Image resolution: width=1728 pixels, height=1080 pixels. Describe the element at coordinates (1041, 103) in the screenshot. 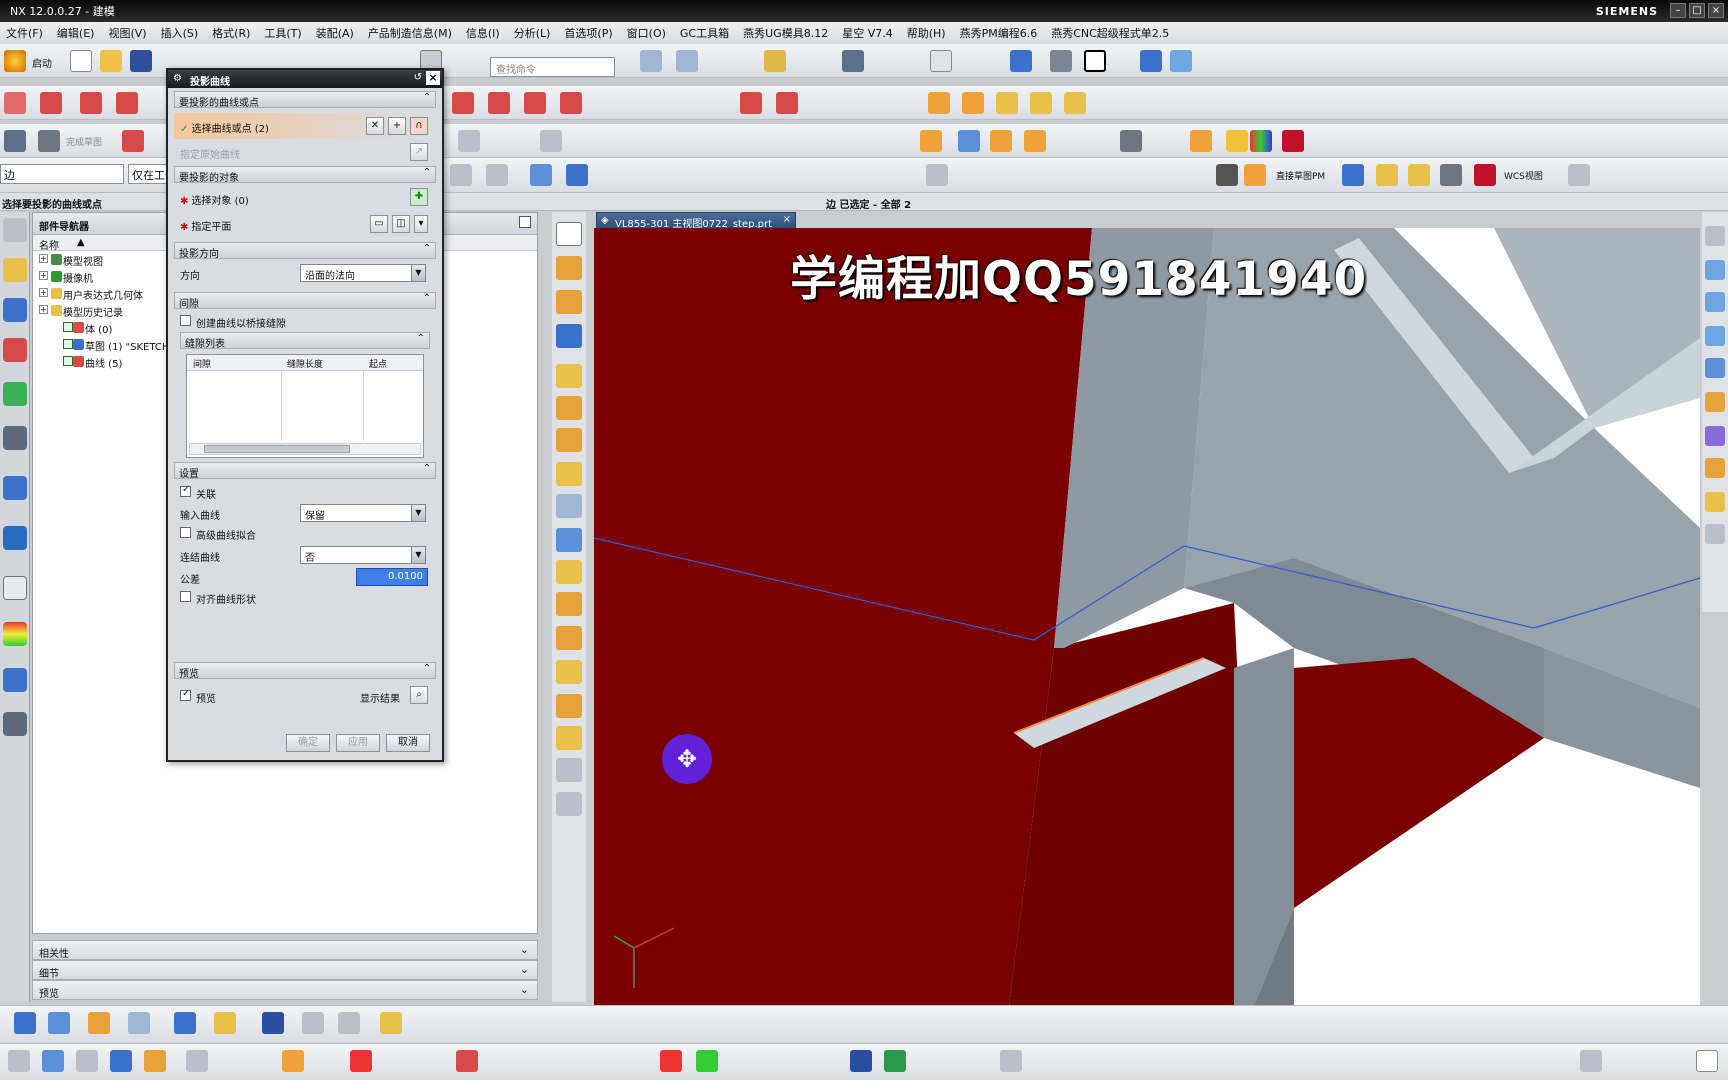

I see `subtract-icon` at that location.